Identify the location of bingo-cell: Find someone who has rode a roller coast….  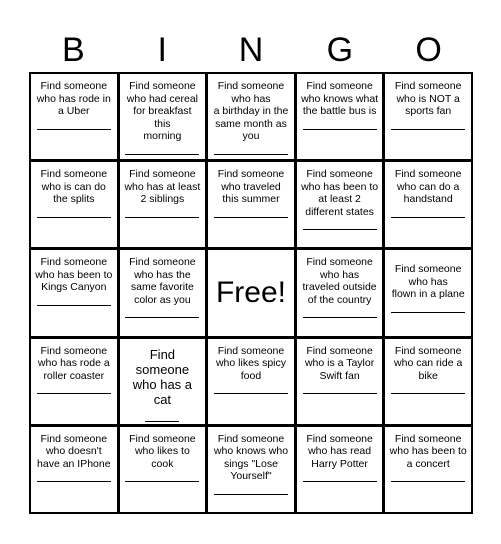
(74, 381).